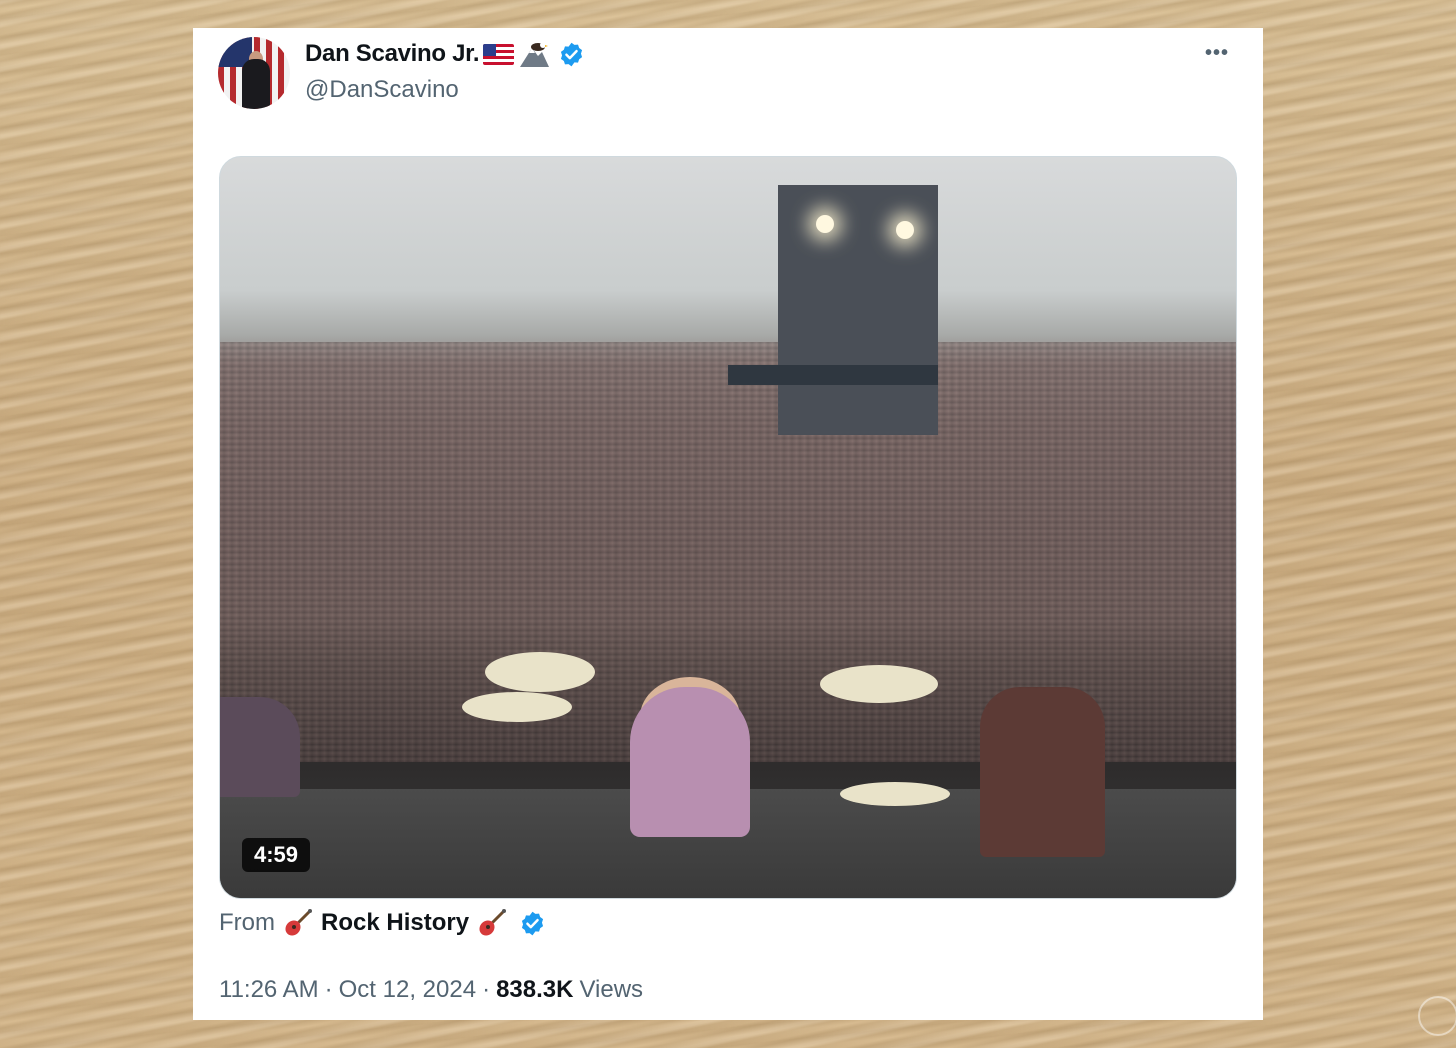 This screenshot has width=1456, height=1048. Describe the element at coordinates (395, 923) in the screenshot. I see `source-account-name: Rock History` at that location.